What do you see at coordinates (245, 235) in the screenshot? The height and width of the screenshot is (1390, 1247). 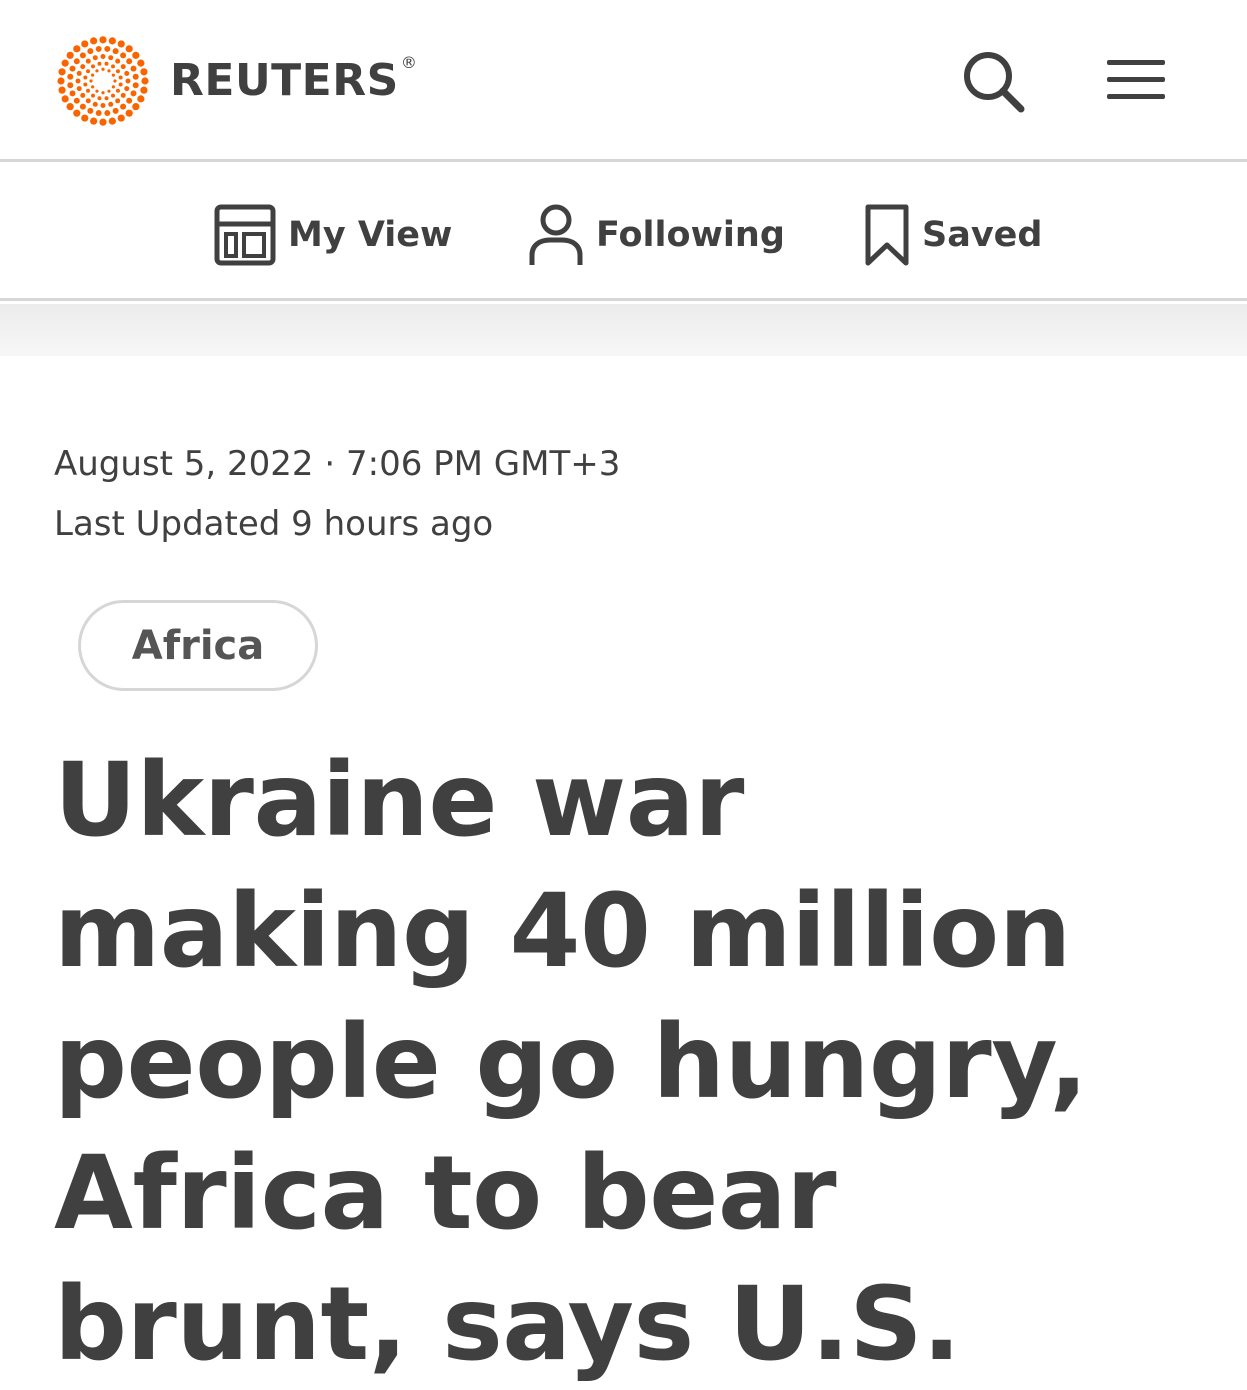 I see `layout-grid-icon` at bounding box center [245, 235].